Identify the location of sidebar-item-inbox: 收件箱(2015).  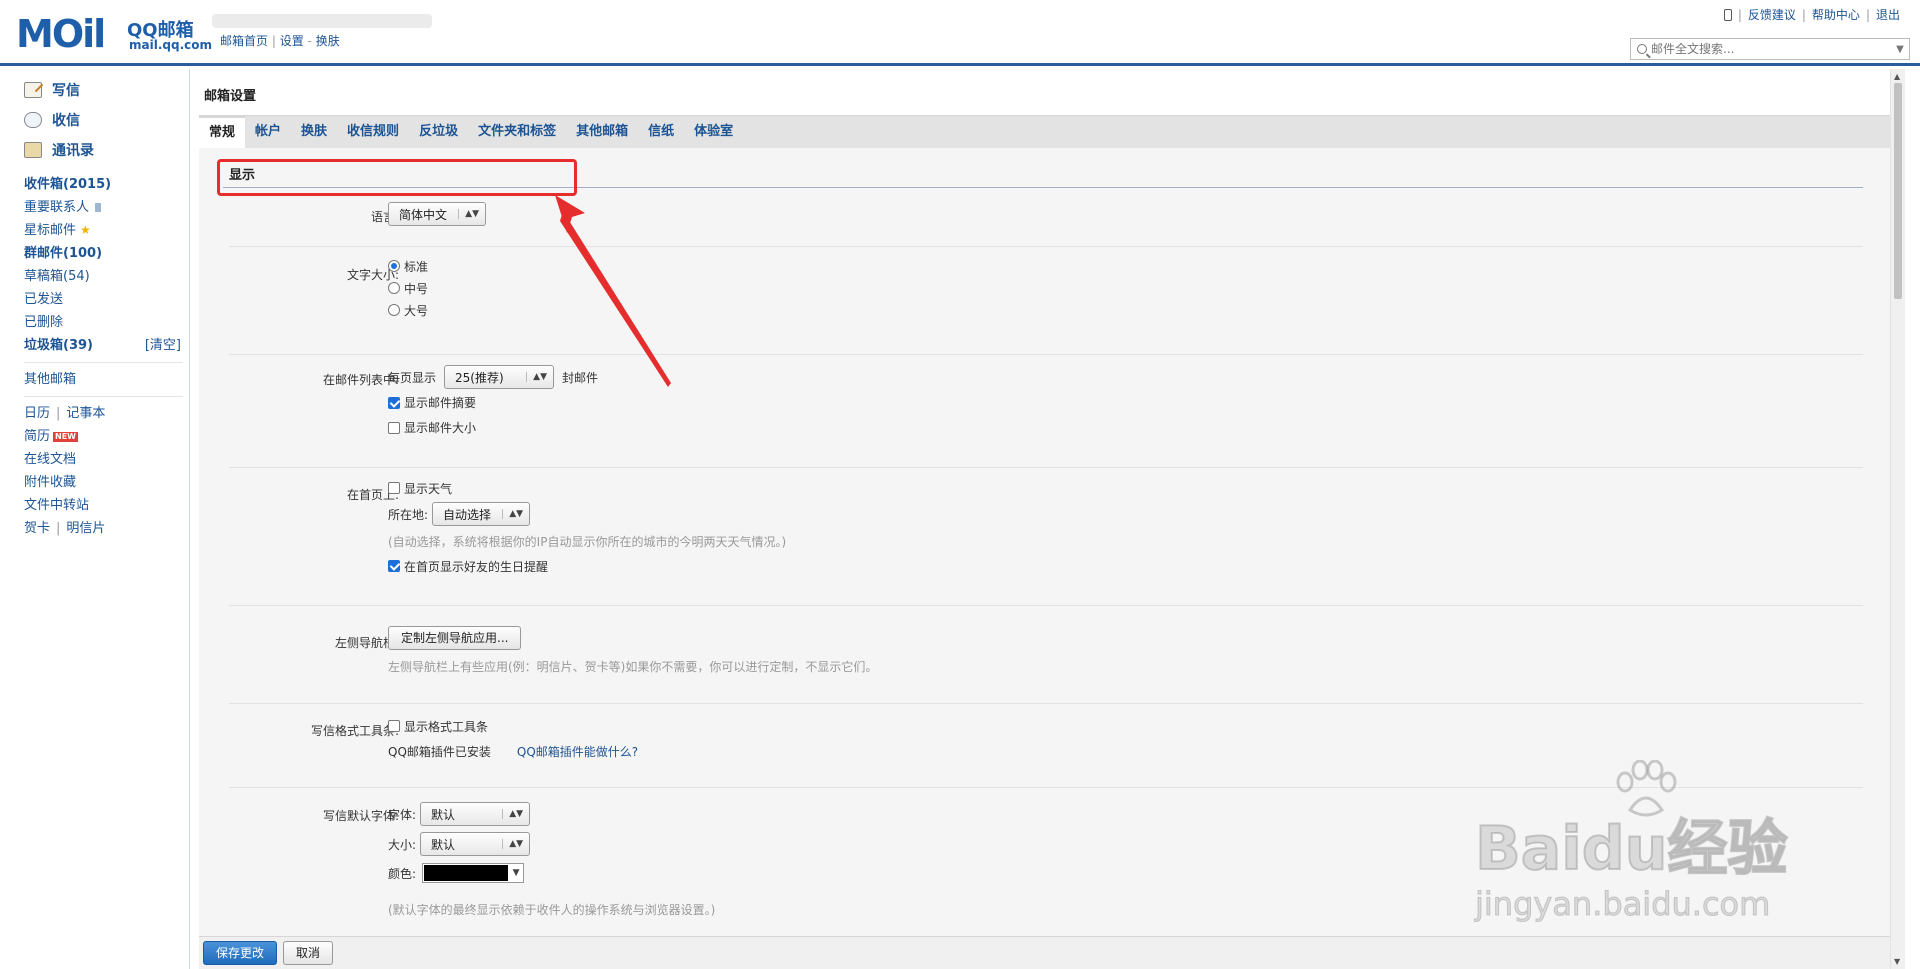
(106, 184).